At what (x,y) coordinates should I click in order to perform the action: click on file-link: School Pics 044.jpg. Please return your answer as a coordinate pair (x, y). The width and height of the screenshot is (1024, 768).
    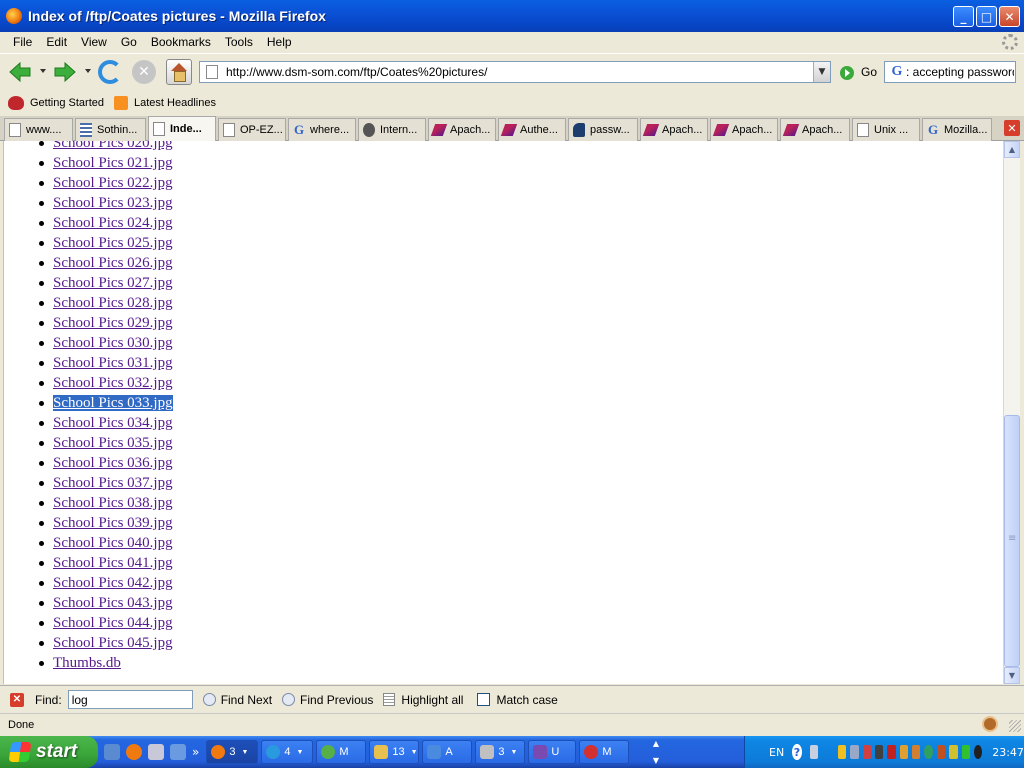
    Looking at the image, I should click on (113, 623).